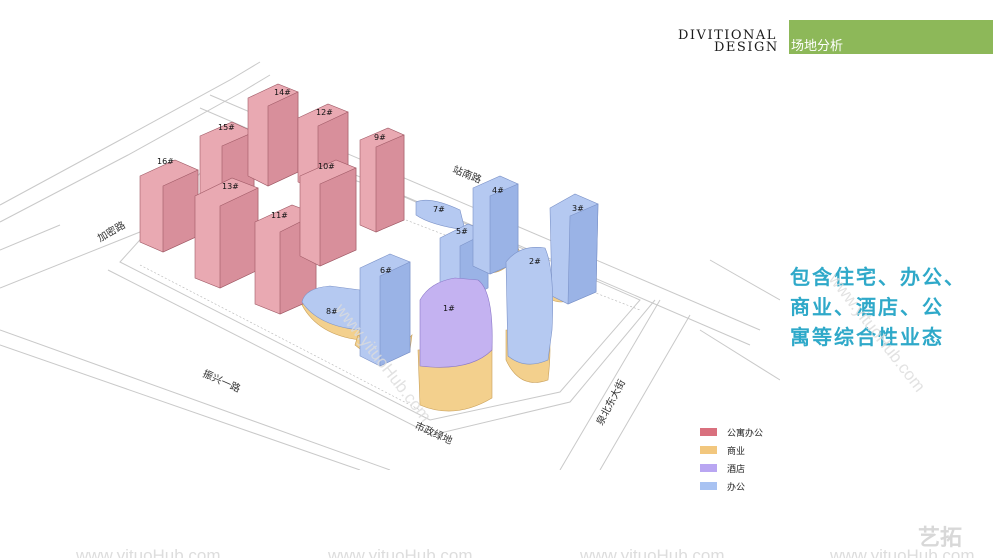  I want to click on building-label-15: 15#, so click(226, 127).